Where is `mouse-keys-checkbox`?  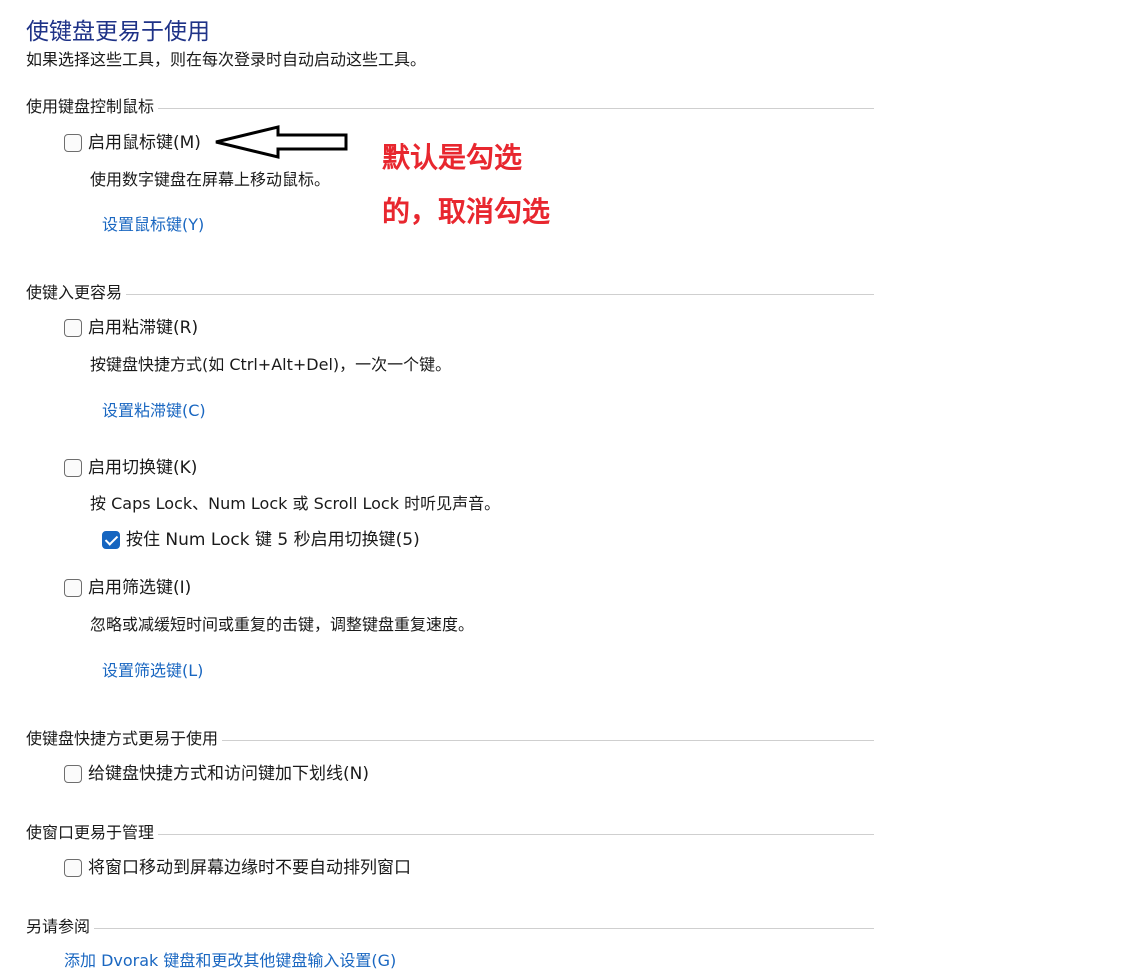
mouse-keys-checkbox is located at coordinates (73, 143).